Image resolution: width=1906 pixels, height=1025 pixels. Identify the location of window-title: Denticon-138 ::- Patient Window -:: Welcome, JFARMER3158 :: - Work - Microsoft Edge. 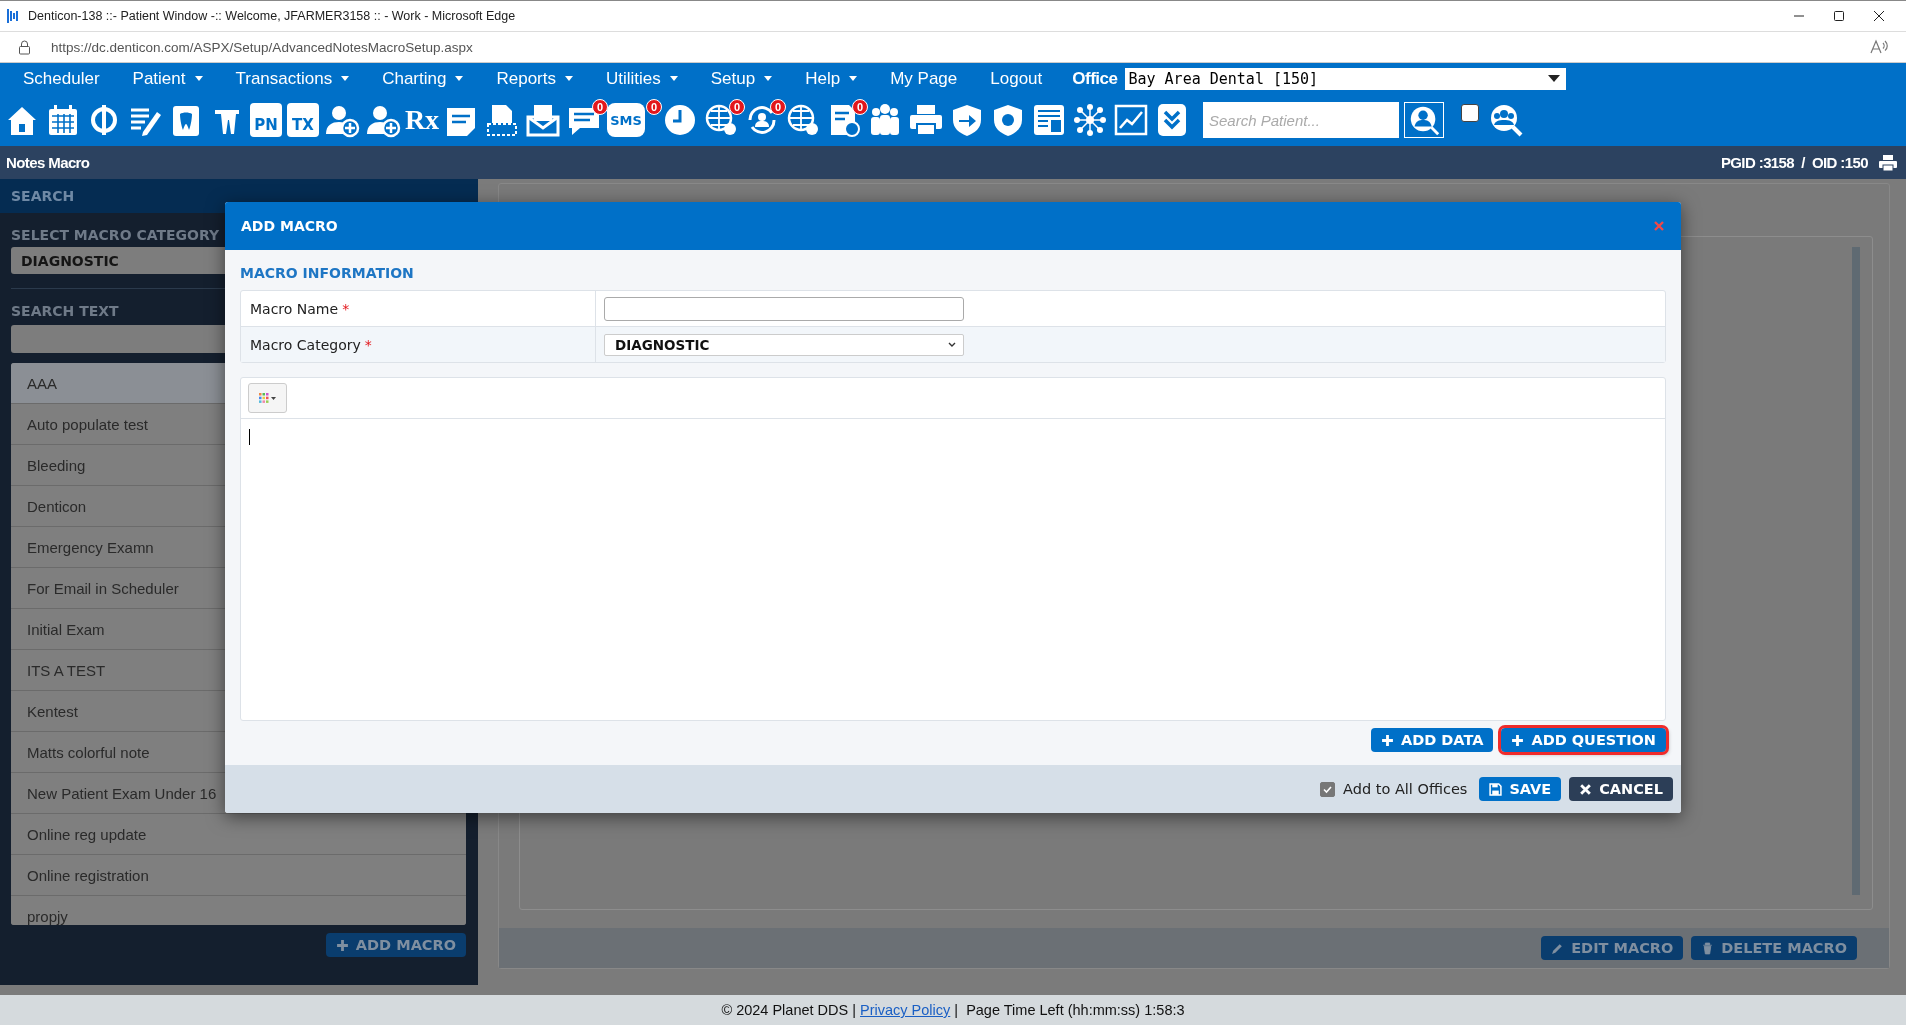
(272, 16).